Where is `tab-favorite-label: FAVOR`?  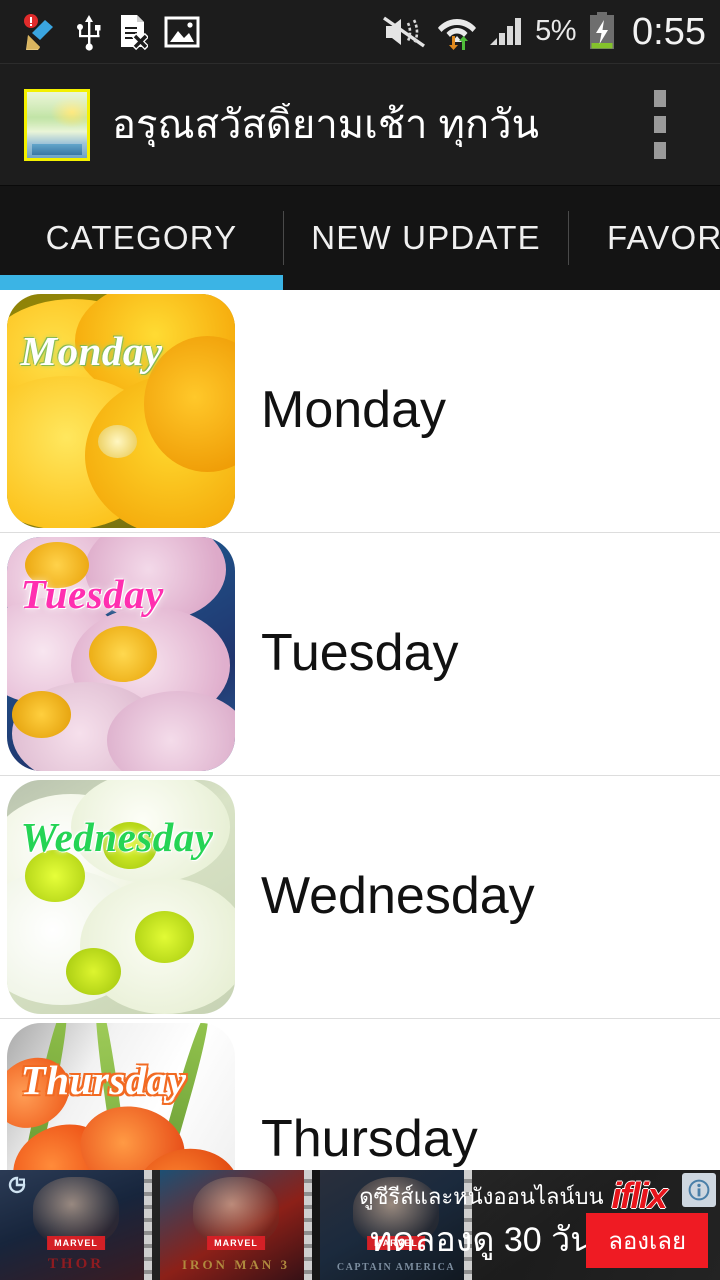
tab-favorite-label: FAVOR is located at coordinates (663, 237).